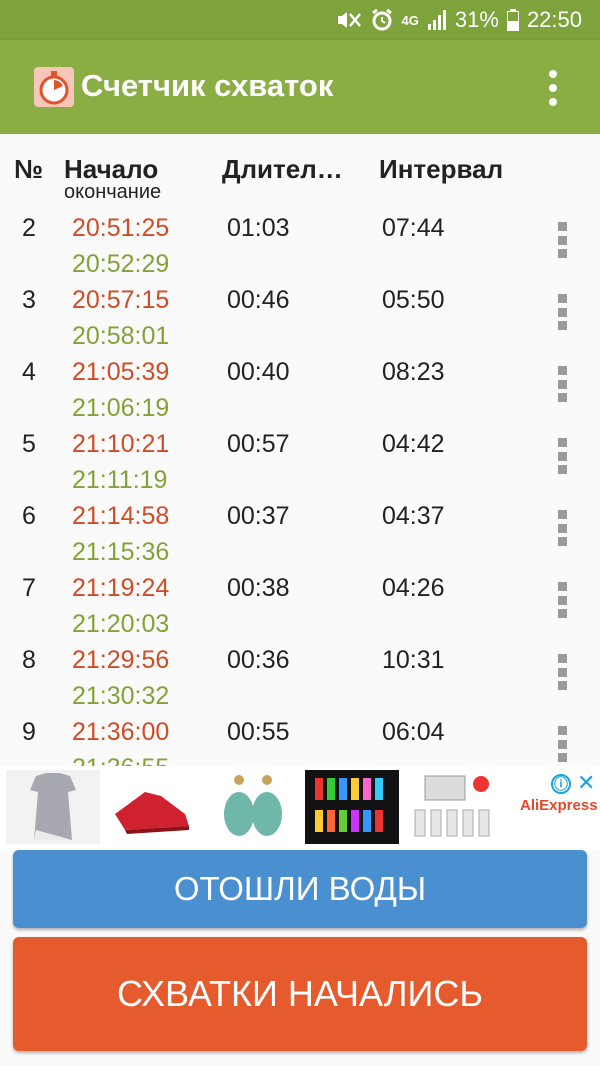  What do you see at coordinates (586, 783) in the screenshot?
I see `ad-close-icon: ✕` at bounding box center [586, 783].